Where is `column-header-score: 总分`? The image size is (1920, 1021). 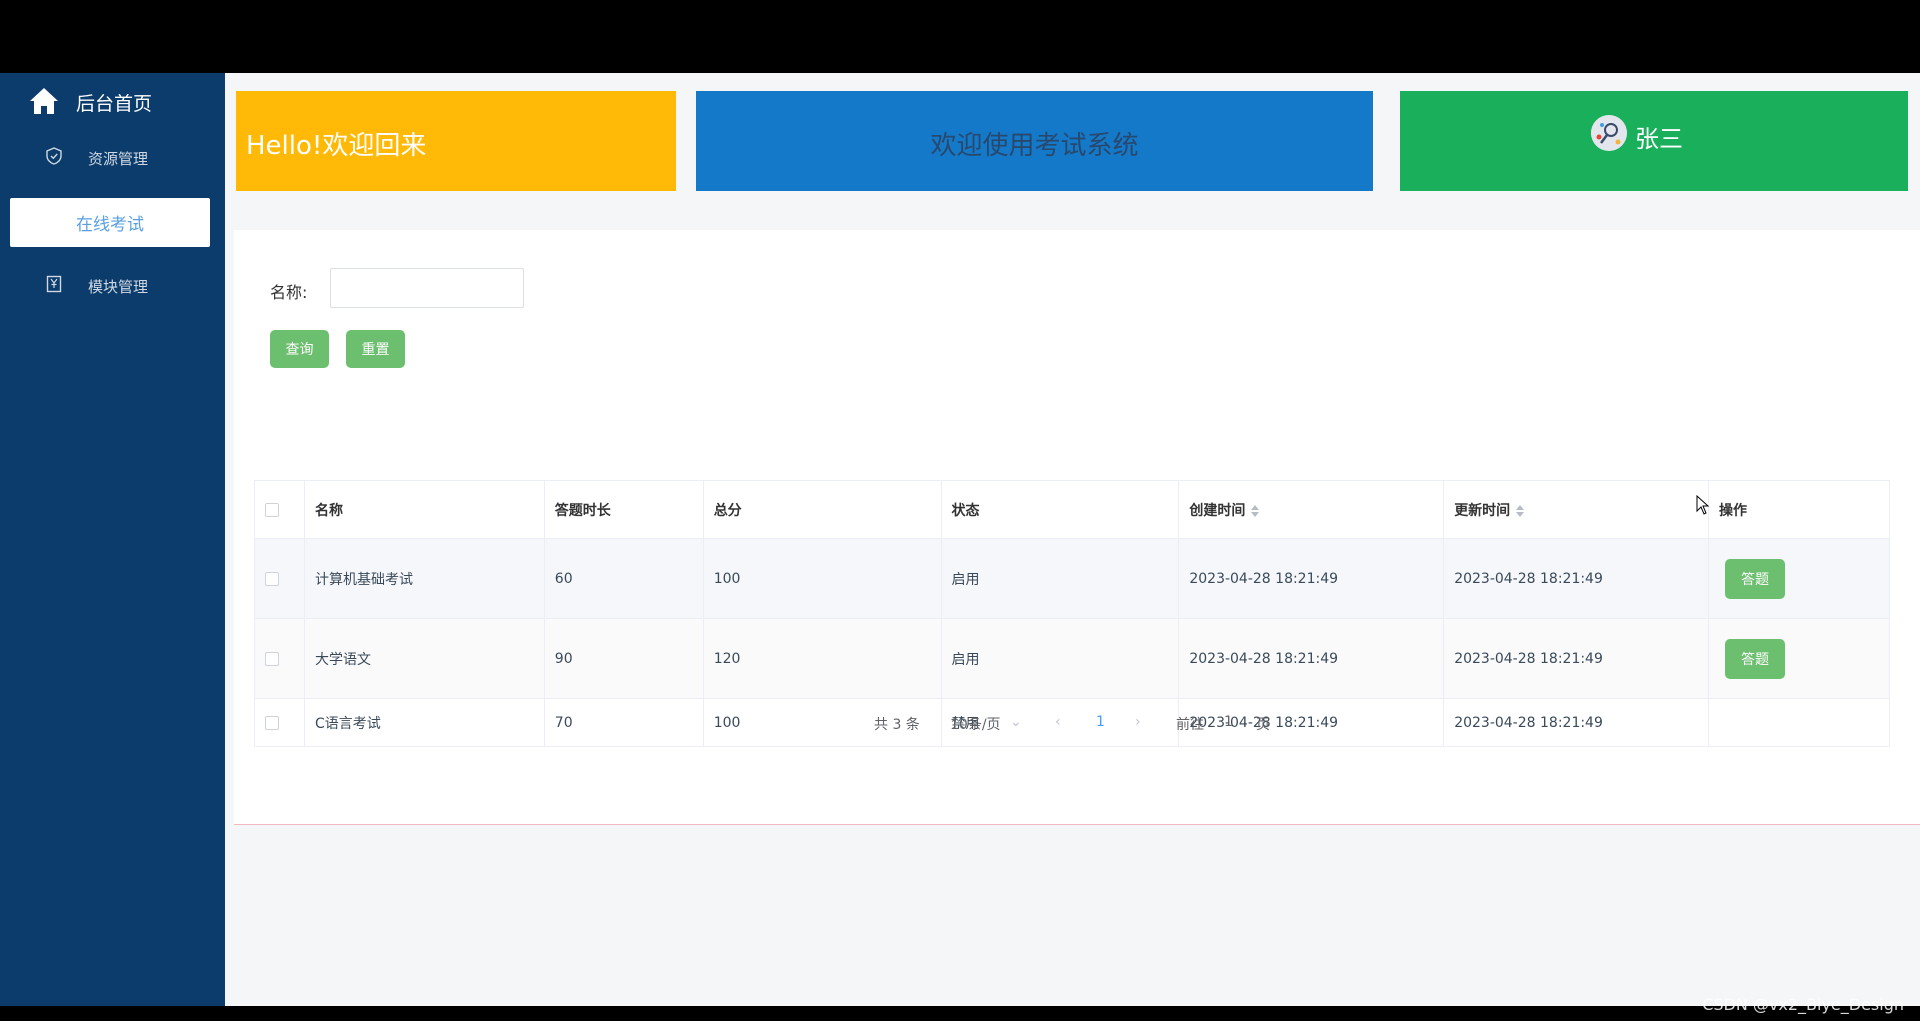 column-header-score: 总分 is located at coordinates (822, 509).